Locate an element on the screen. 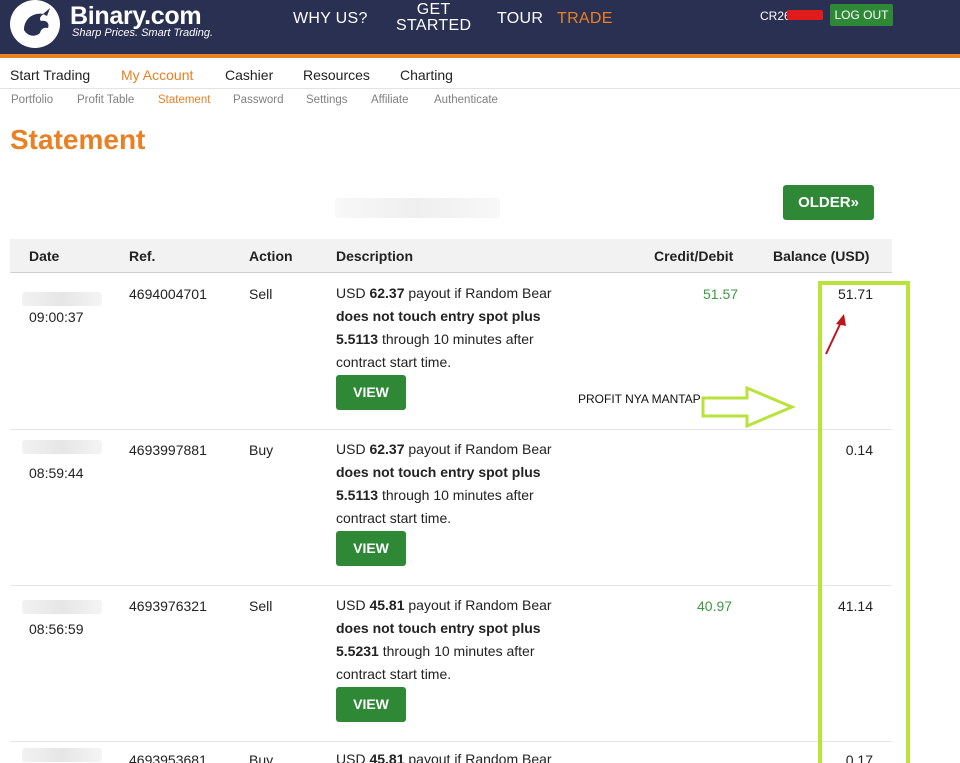  row-ref: 4693953681 is located at coordinates (168, 757).